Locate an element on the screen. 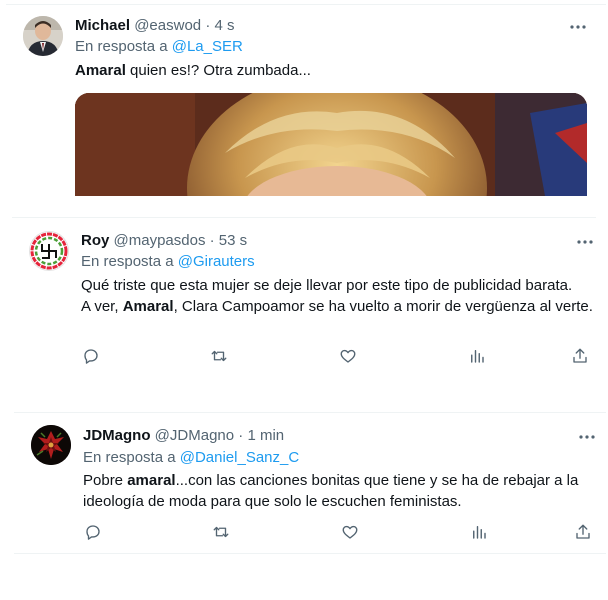 This screenshot has width=608, height=600. reply-context: En resposta a @Girauters is located at coordinates (168, 262).